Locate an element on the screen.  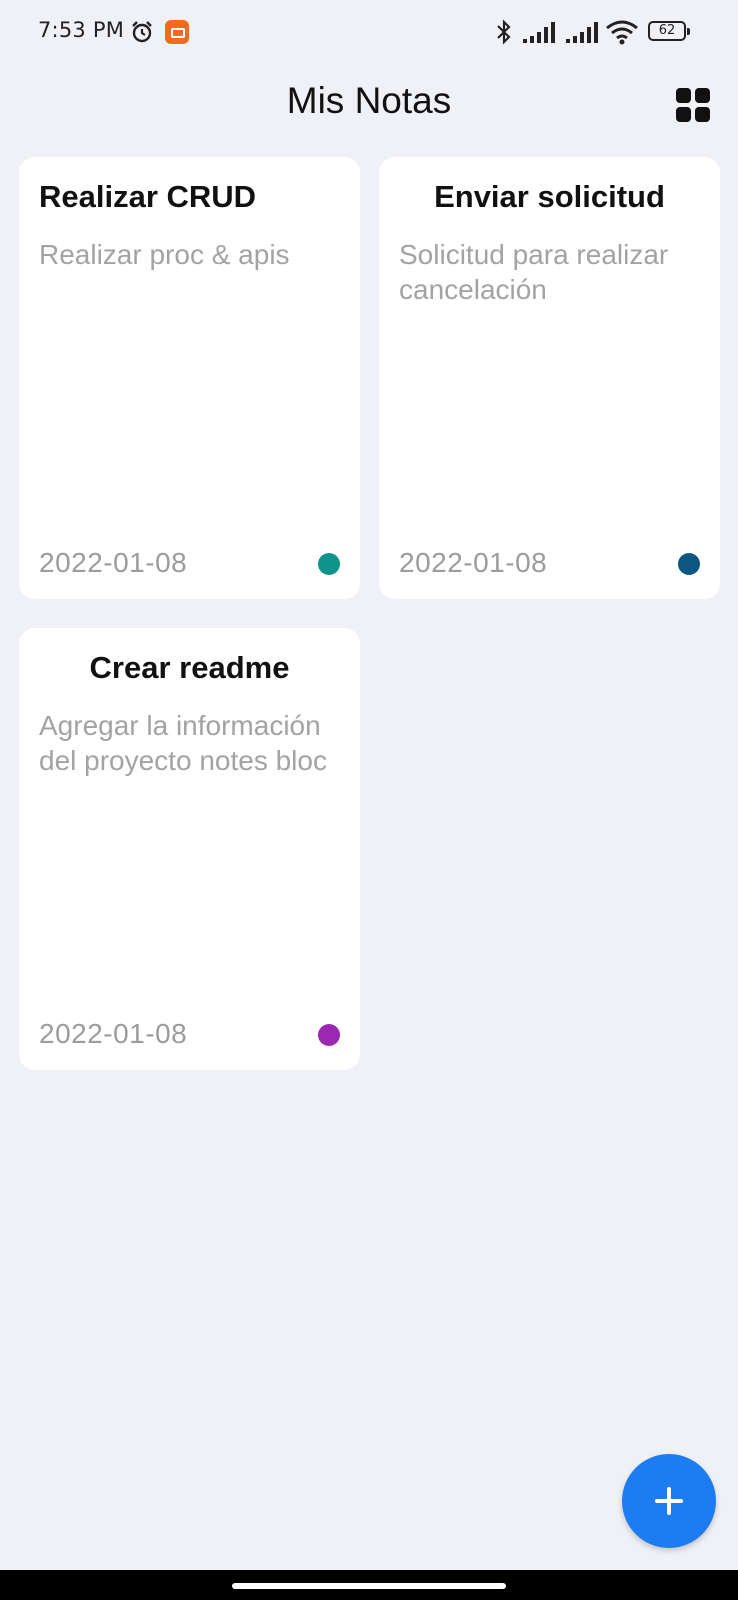
status-time: 7:53 PM is located at coordinates (81, 30).